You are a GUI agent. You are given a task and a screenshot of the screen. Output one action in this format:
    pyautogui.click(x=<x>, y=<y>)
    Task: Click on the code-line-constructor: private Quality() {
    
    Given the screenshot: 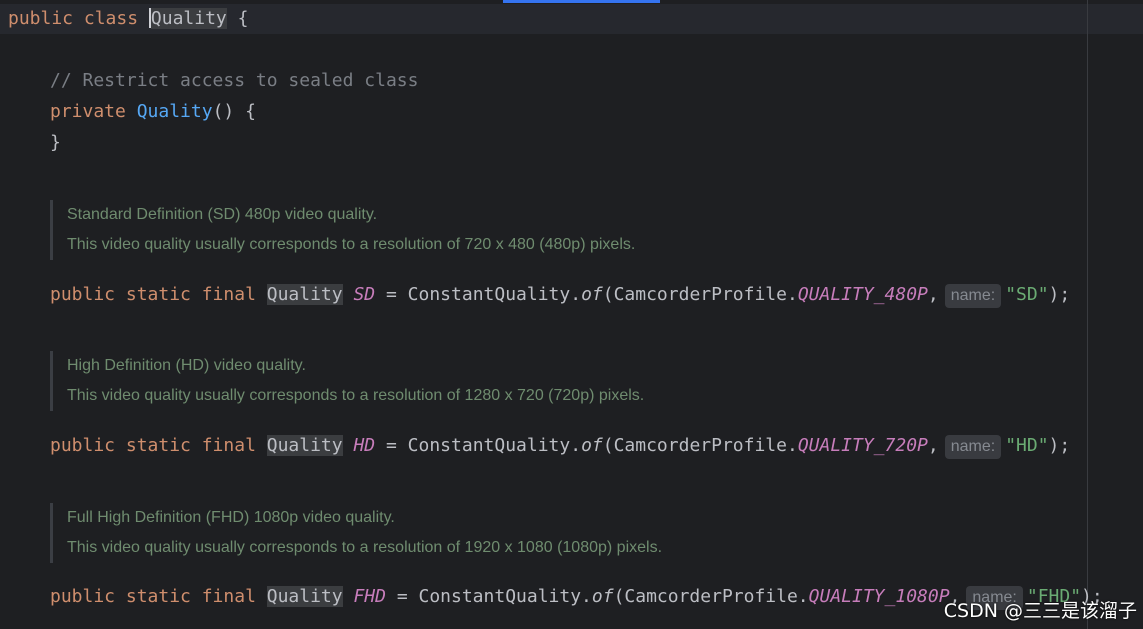 What is the action you would take?
    pyautogui.click(x=153, y=112)
    